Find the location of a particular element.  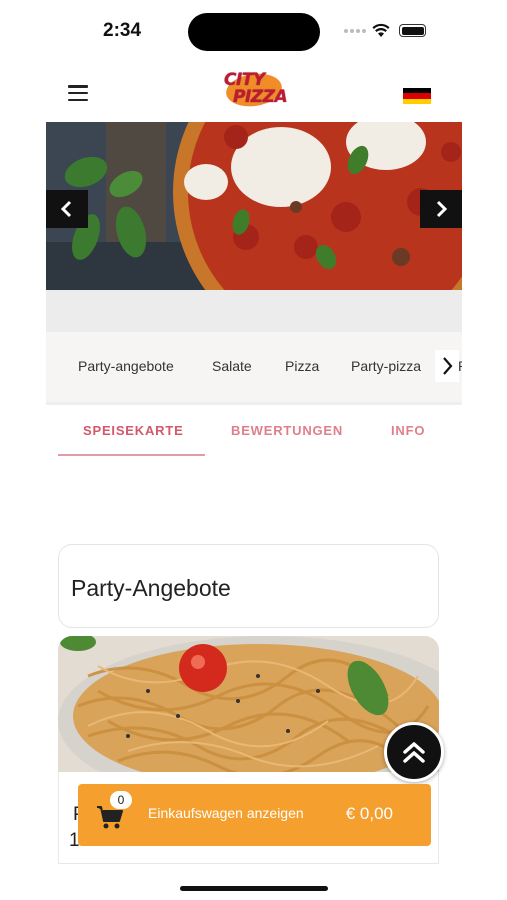

hero-spacer is located at coordinates (254, 311).